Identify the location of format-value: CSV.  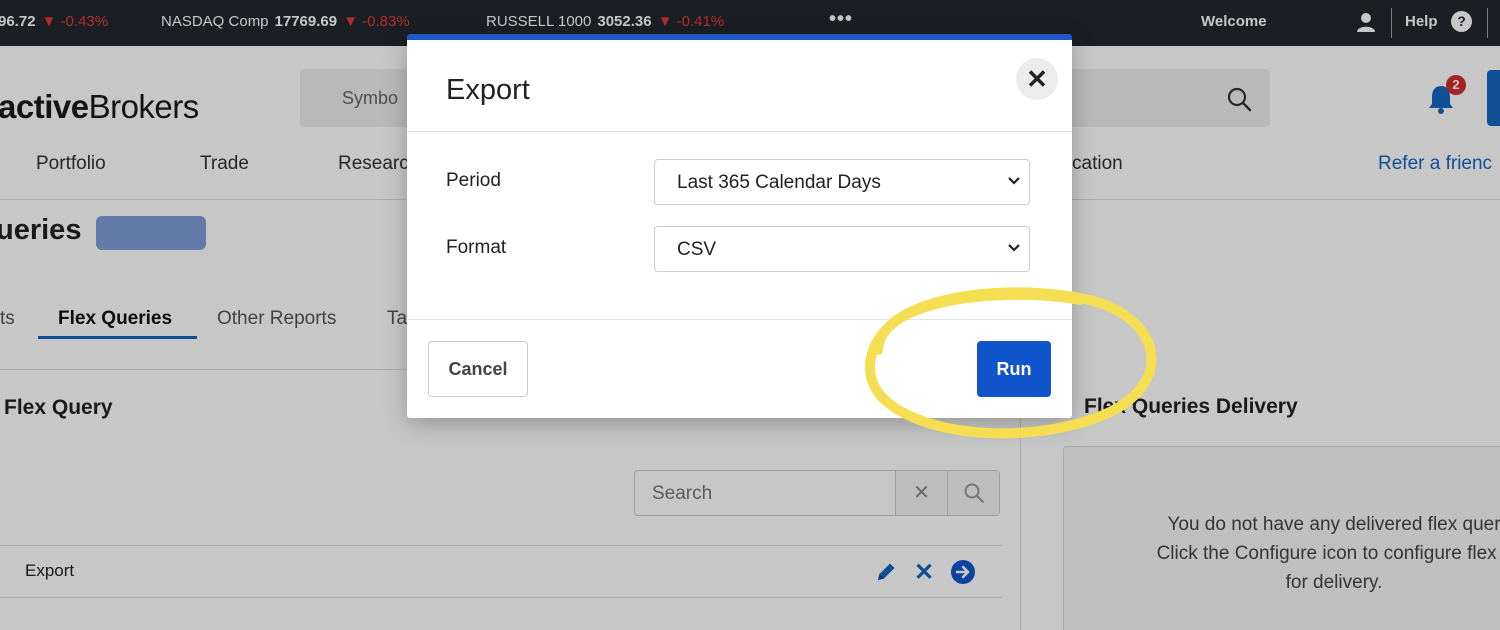
(697, 249).